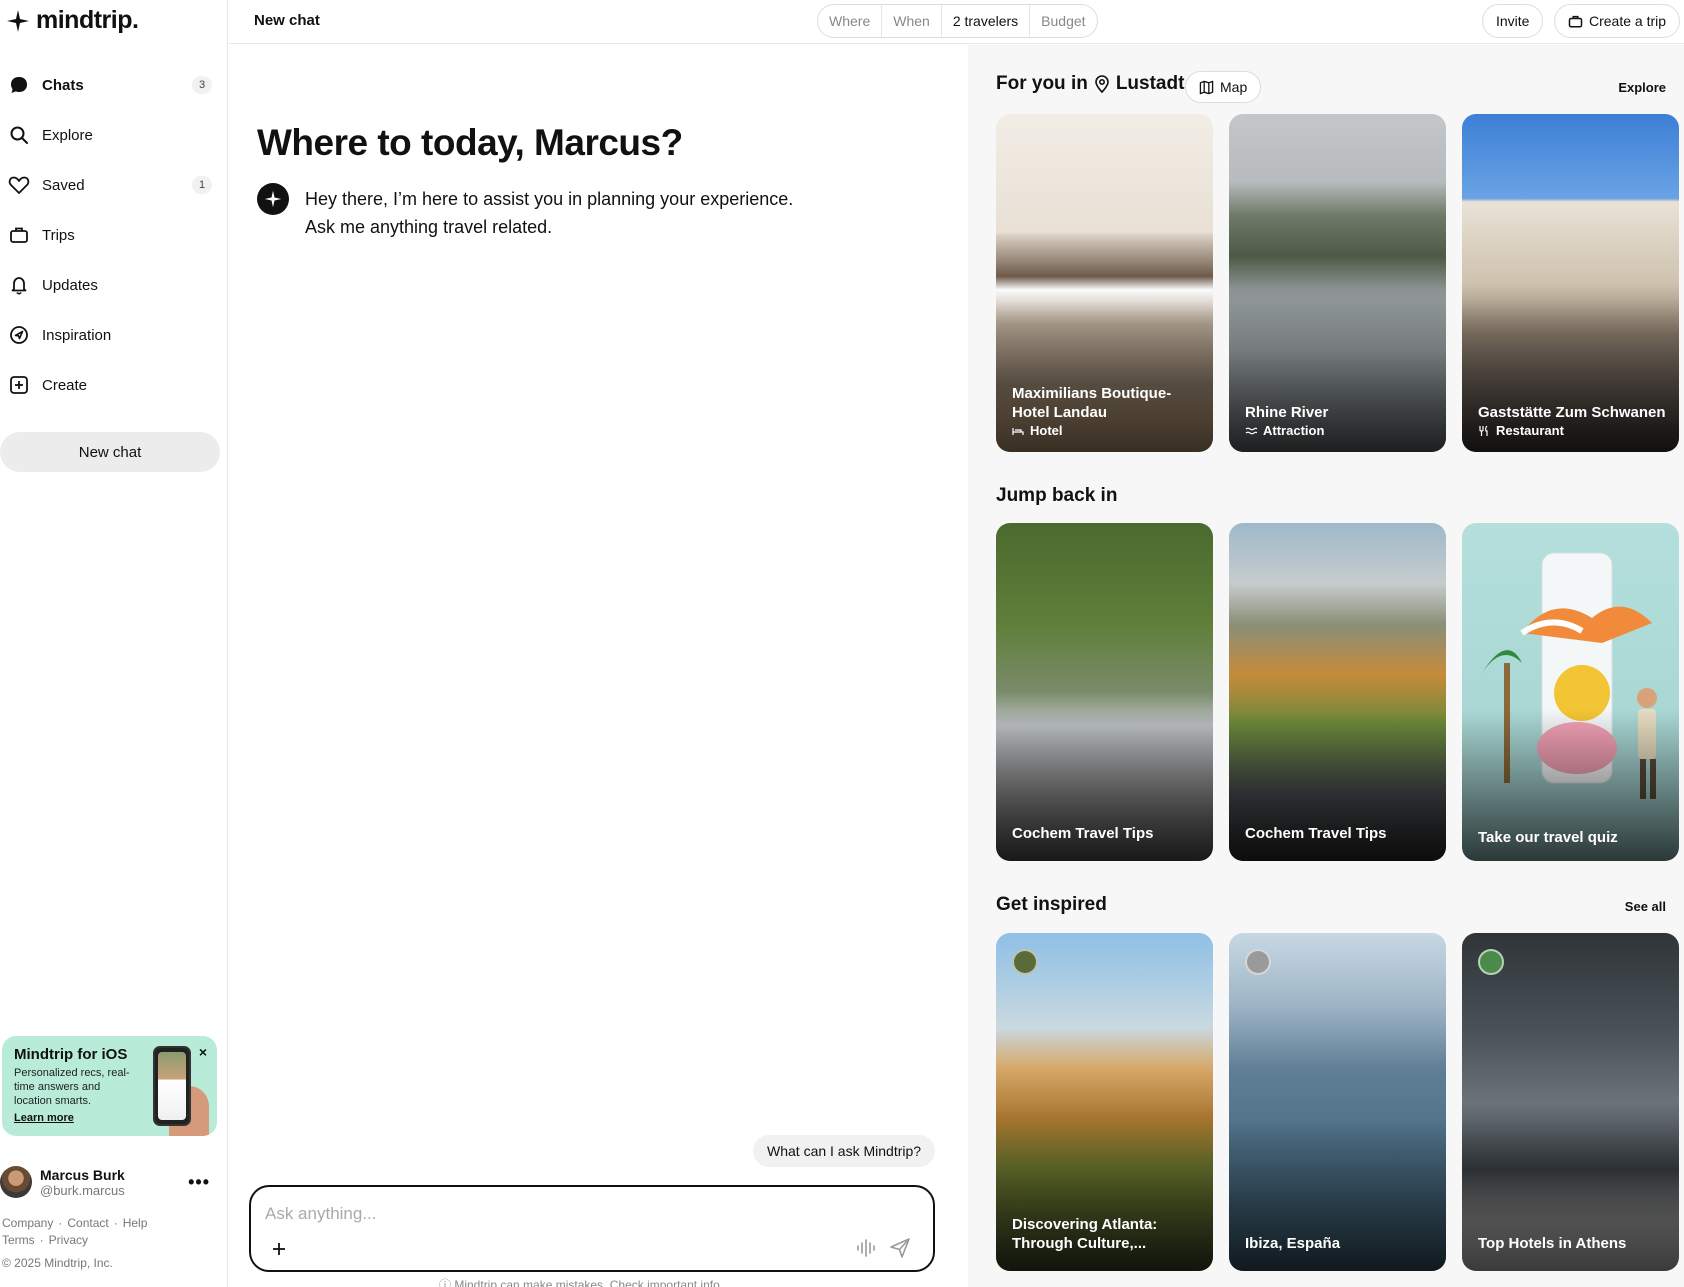 Image resolution: width=1684 pixels, height=1287 pixels. I want to click on plus-square-icon, so click(19, 385).